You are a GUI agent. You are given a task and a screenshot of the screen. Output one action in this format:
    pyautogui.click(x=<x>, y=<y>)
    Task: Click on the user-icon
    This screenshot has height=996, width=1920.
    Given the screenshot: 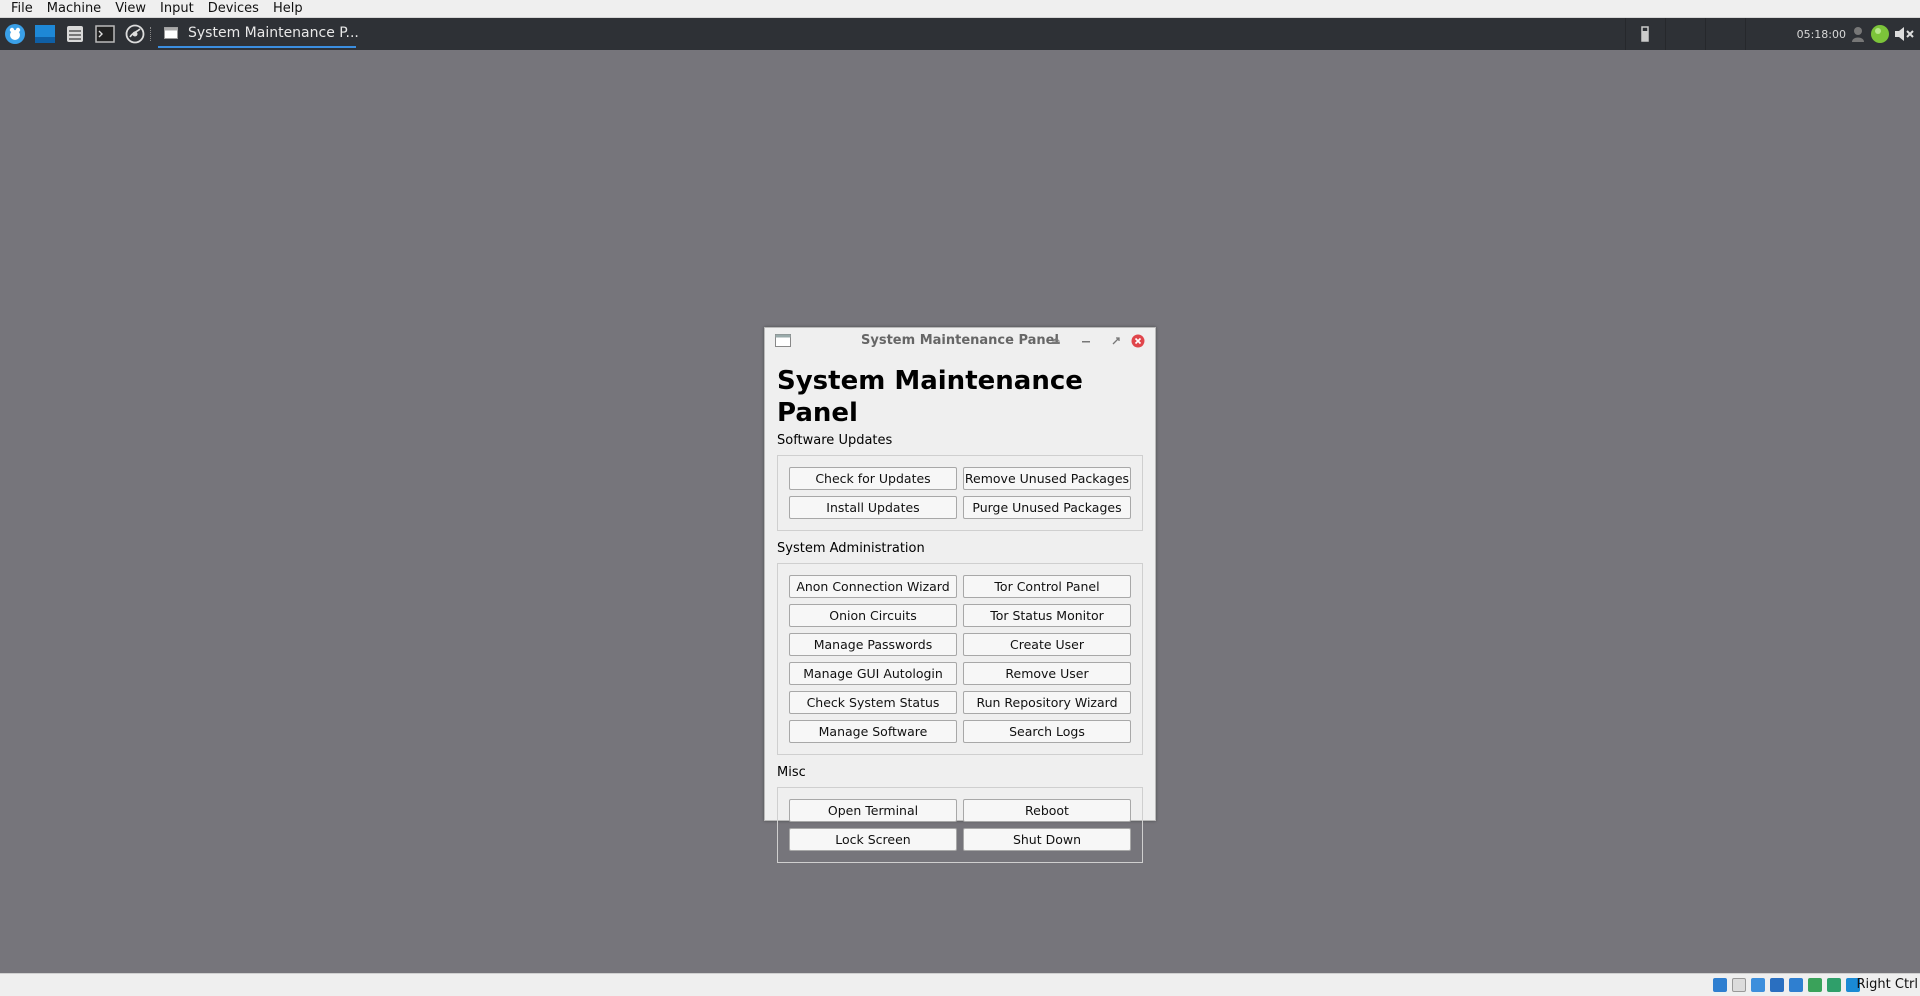 What is the action you would take?
    pyautogui.click(x=1858, y=34)
    